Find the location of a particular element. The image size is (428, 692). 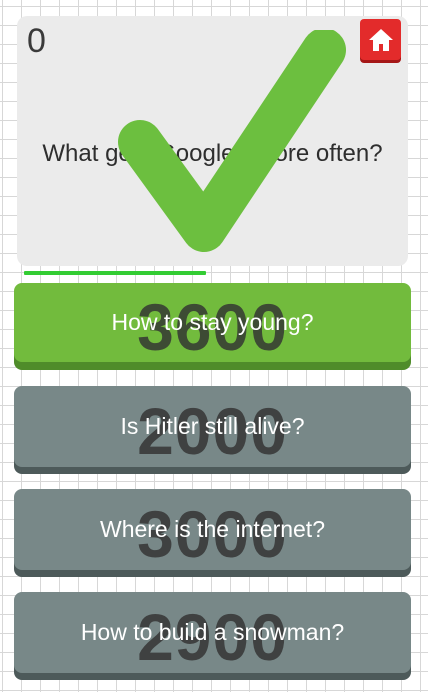

answer-label: How to build a snowman? is located at coordinates (212, 631).